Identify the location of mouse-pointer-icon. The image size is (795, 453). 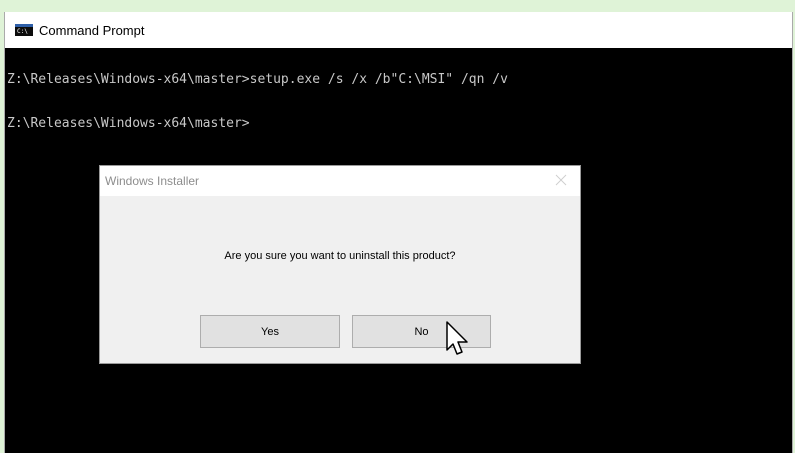
(460, 342).